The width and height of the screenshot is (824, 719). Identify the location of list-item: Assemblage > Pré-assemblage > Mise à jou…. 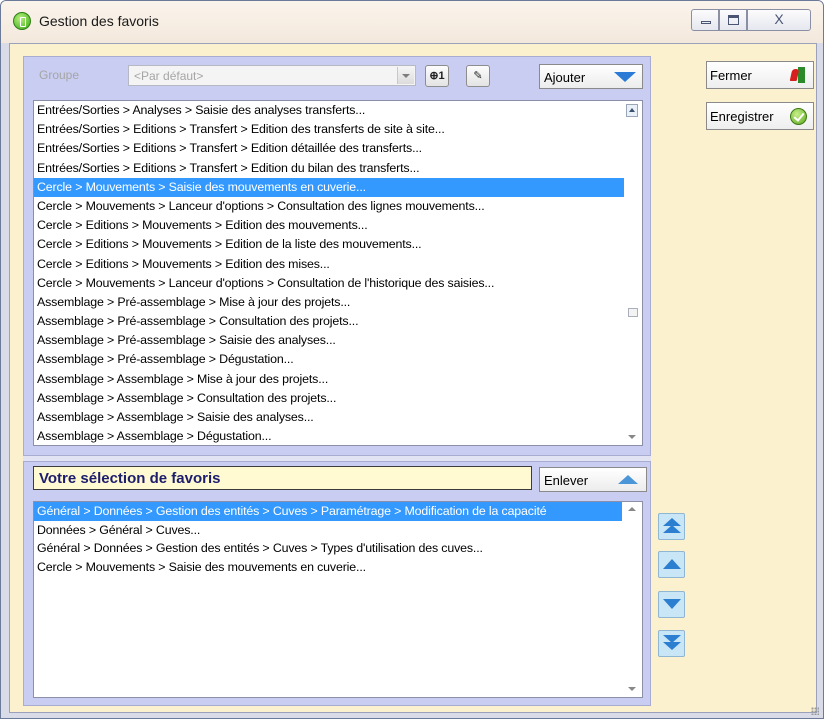
(329, 302).